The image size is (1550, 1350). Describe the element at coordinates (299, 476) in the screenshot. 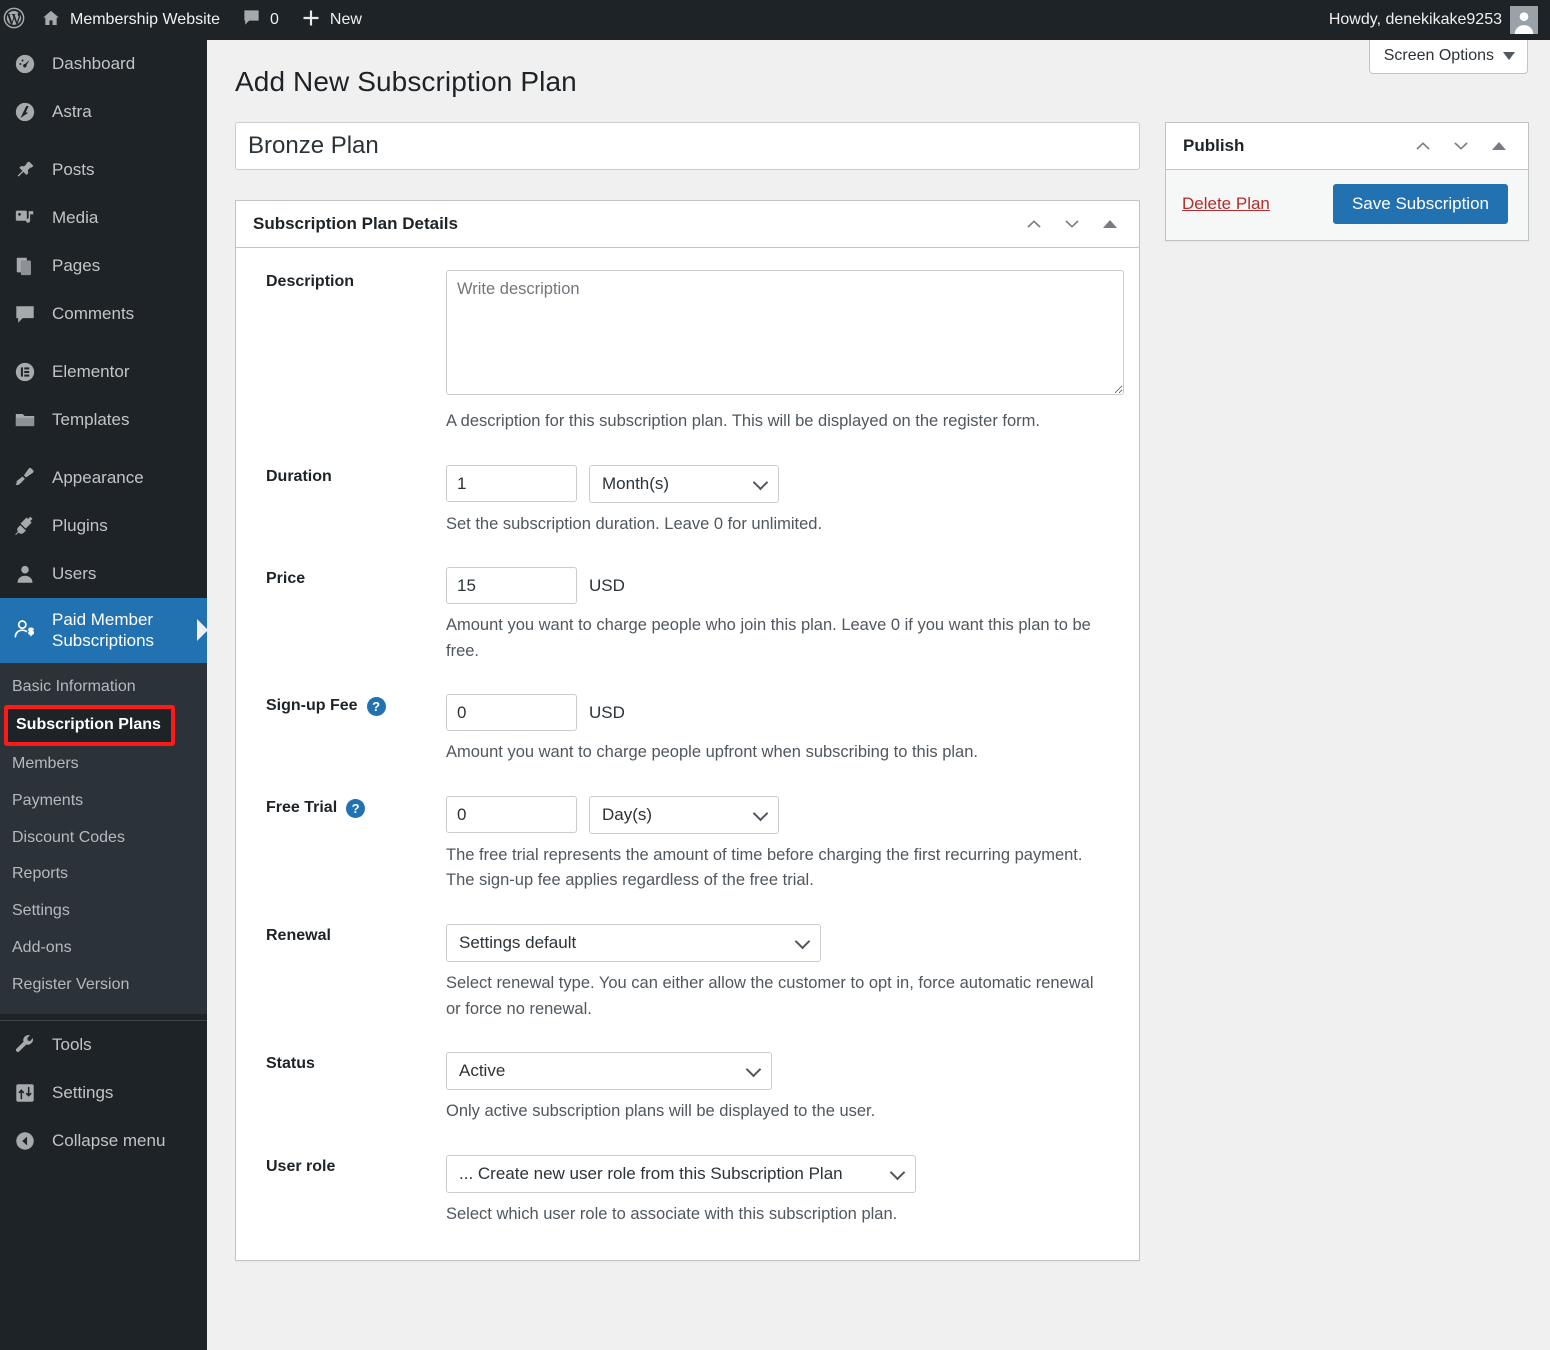

I see `duration-label: Duration` at that location.